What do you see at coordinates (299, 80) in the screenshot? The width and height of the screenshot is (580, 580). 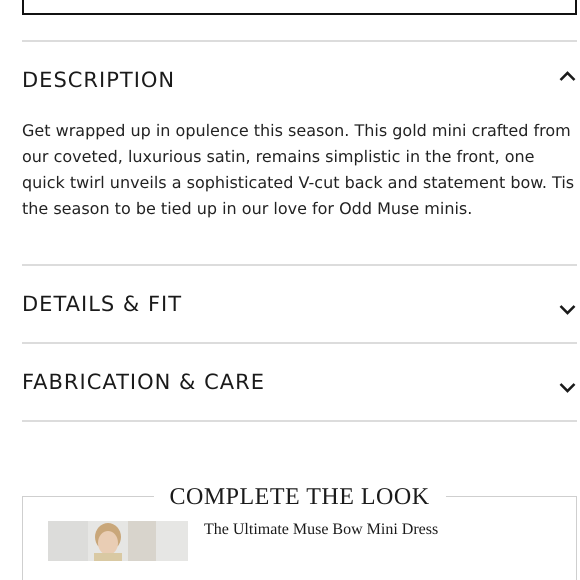 I see `accordion-header: DESCRIPTION` at bounding box center [299, 80].